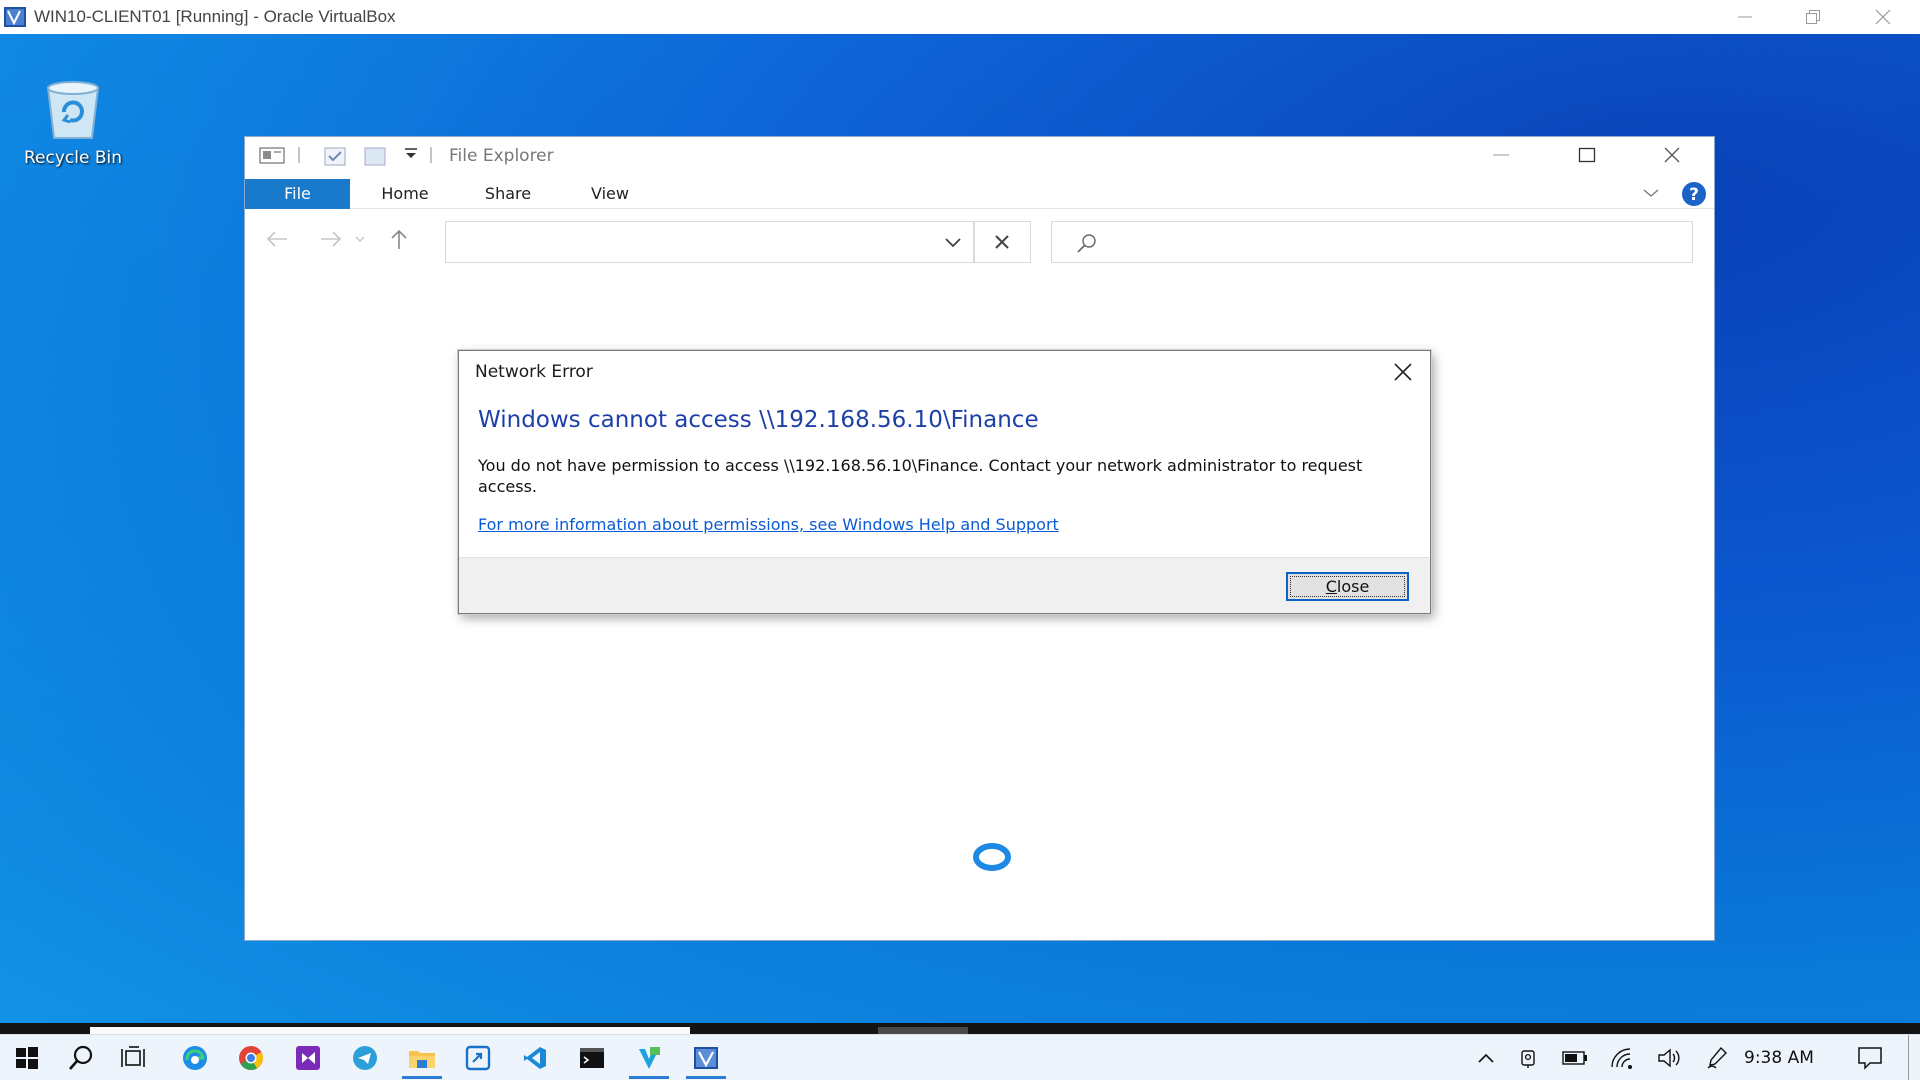 The height and width of the screenshot is (1080, 1920). What do you see at coordinates (1883, 17) in the screenshot?
I see `host-close-button` at bounding box center [1883, 17].